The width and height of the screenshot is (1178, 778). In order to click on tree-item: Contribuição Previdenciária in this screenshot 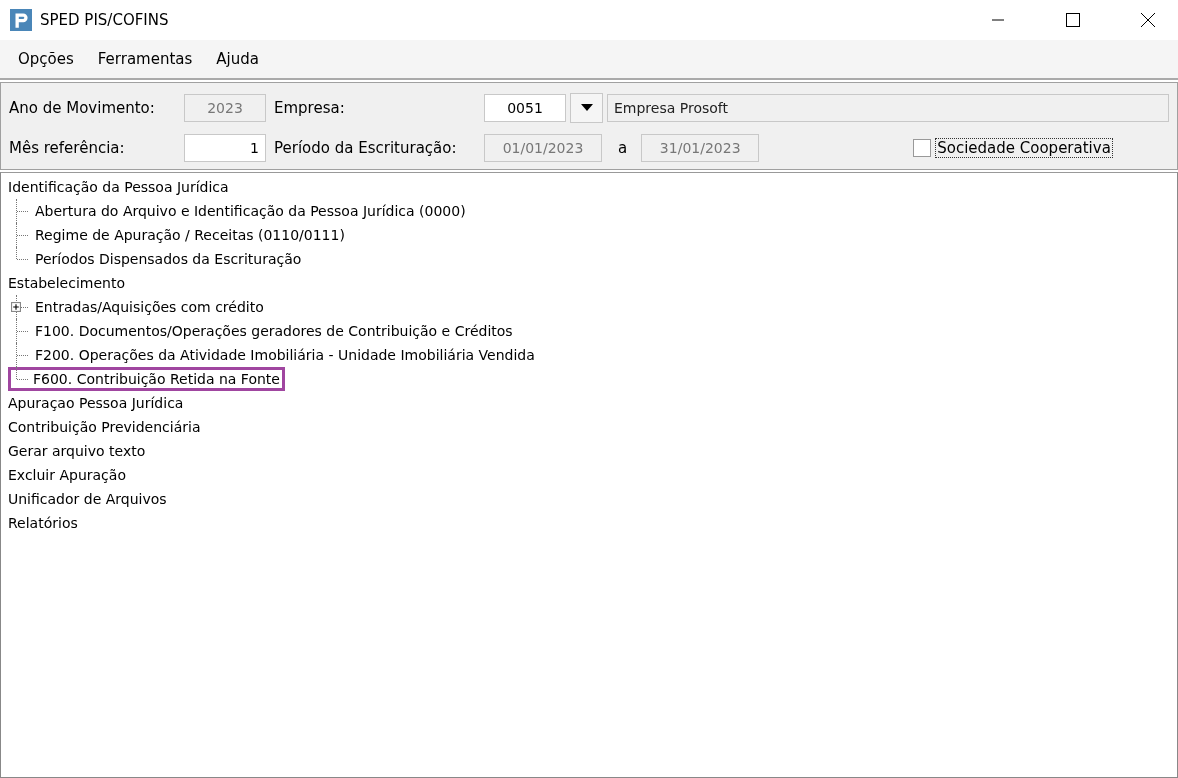, I will do `click(104, 427)`.